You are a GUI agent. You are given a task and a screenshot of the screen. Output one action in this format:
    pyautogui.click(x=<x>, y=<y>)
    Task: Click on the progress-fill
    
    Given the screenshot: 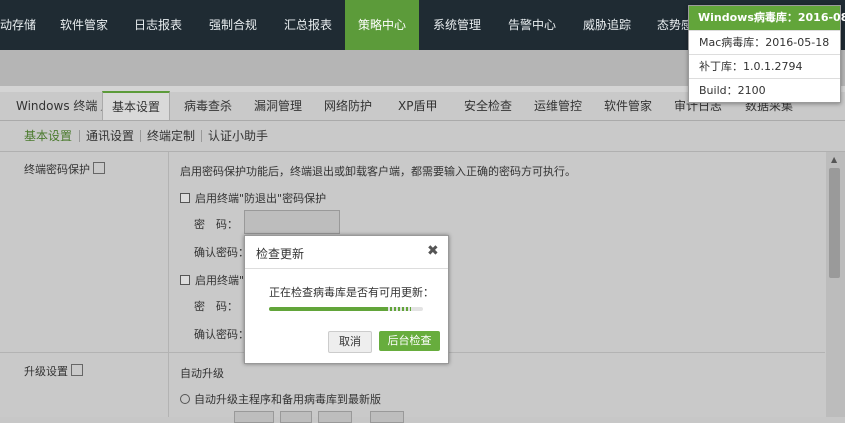 What is the action you would take?
    pyautogui.click(x=327, y=309)
    